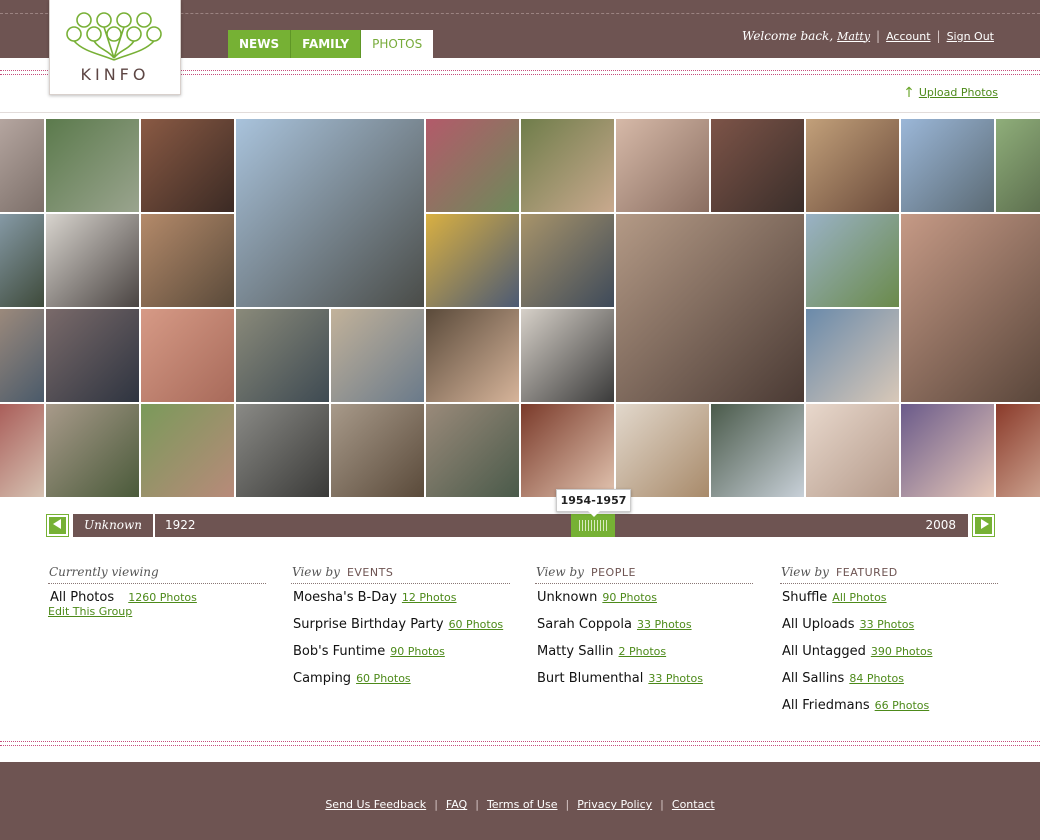 Image resolution: width=1040 pixels, height=840 pixels. I want to click on event-count-link: 12 Photos, so click(429, 597).